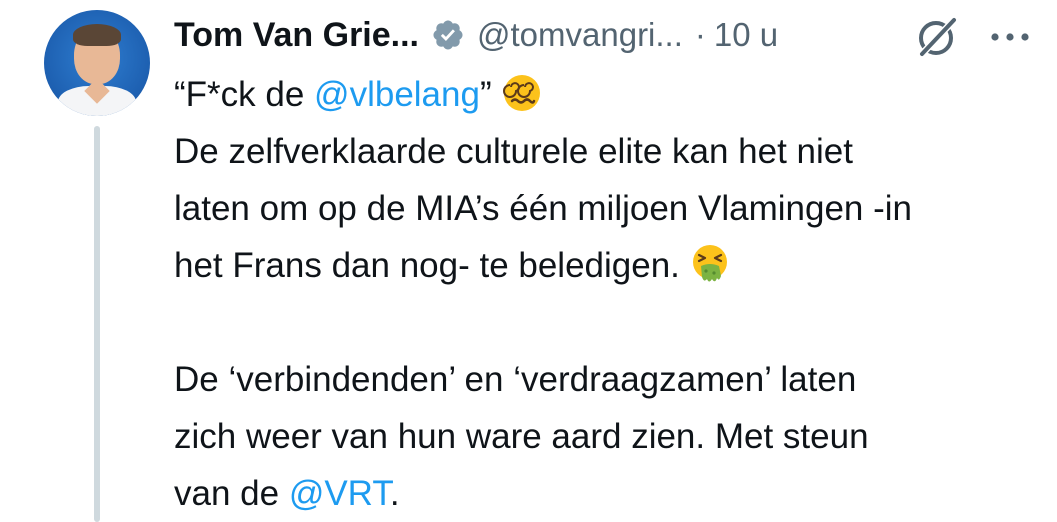 Image resolution: width=1057 pixels, height=522 pixels. What do you see at coordinates (231, 493) in the screenshot?
I see `line-7-pre-text: van de` at bounding box center [231, 493].